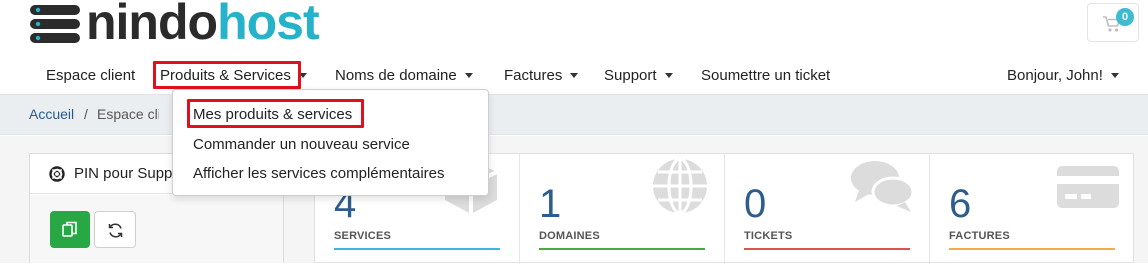 The image size is (1148, 264). What do you see at coordinates (533, 75) in the screenshot?
I see `nav-item-label: Factures` at bounding box center [533, 75].